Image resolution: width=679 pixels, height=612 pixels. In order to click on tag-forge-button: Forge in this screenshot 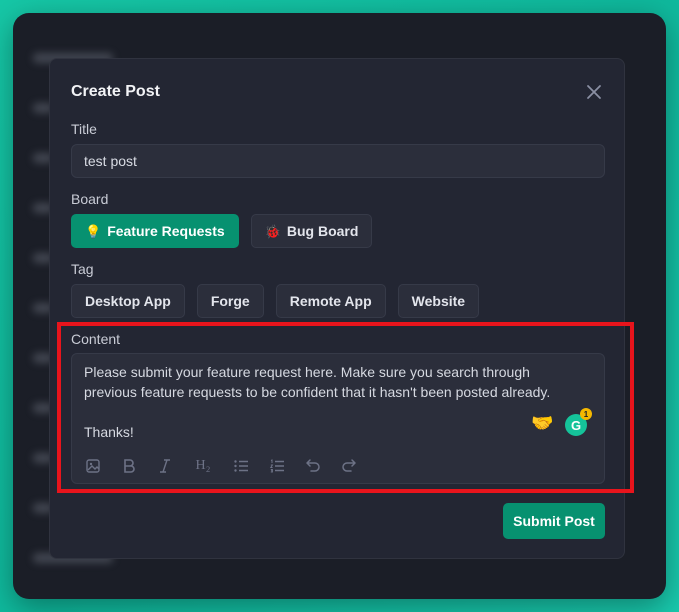, I will do `click(230, 301)`.